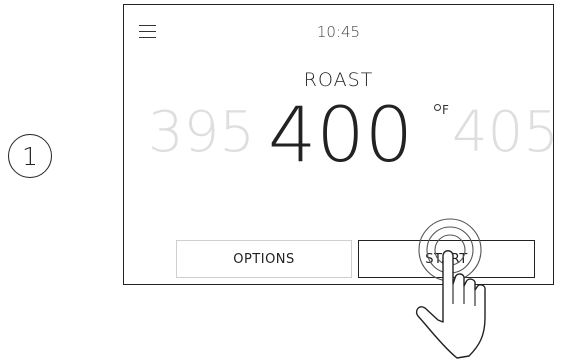 Image resolution: width=581 pixels, height=364 pixels. I want to click on temperature-selected-value: 400, so click(340, 135).